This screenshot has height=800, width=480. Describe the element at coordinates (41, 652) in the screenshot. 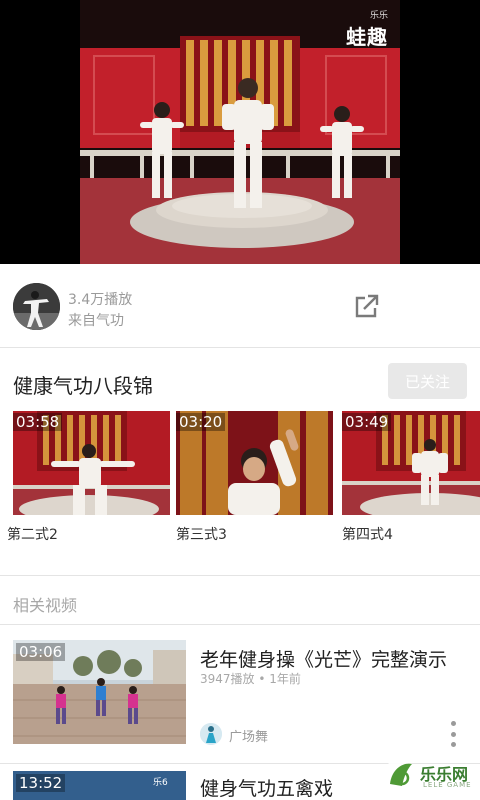

I see `related-duration: 03:06` at that location.